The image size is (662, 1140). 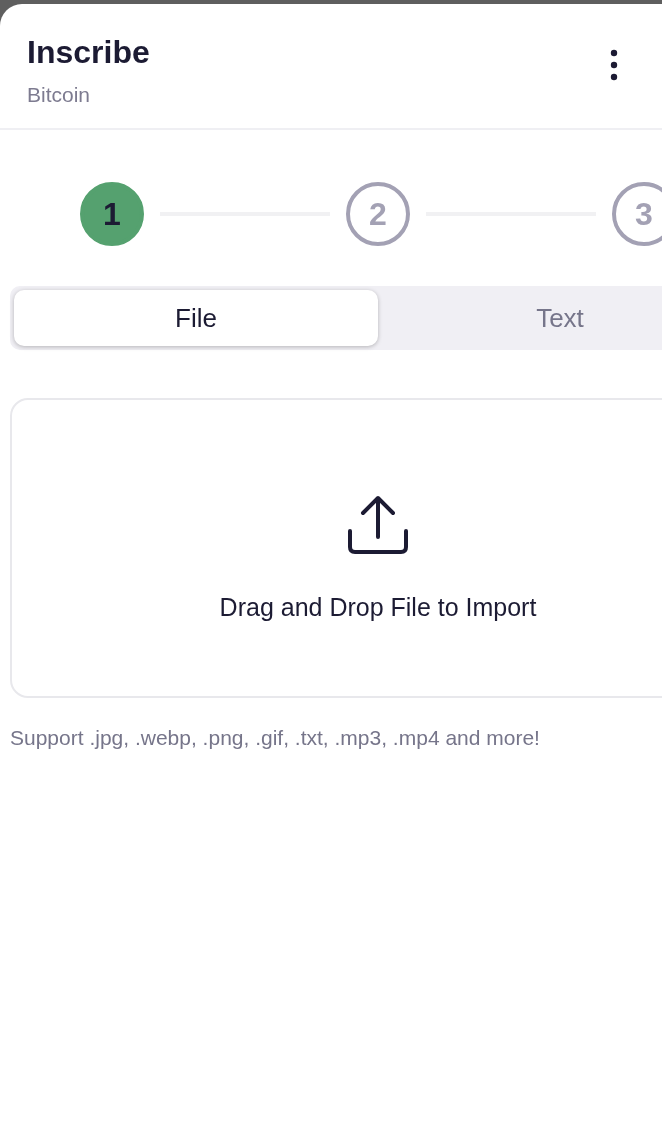 What do you see at coordinates (196, 318) in the screenshot?
I see `tab: File` at bounding box center [196, 318].